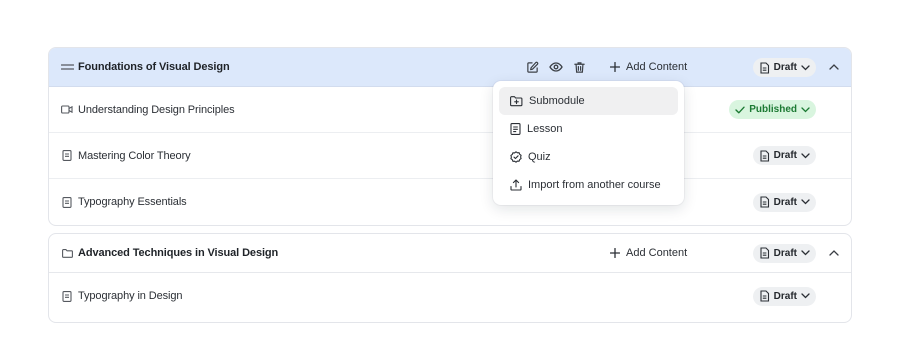 The image size is (900, 358). I want to click on menu-item-quiz: Quiz, so click(588, 157).